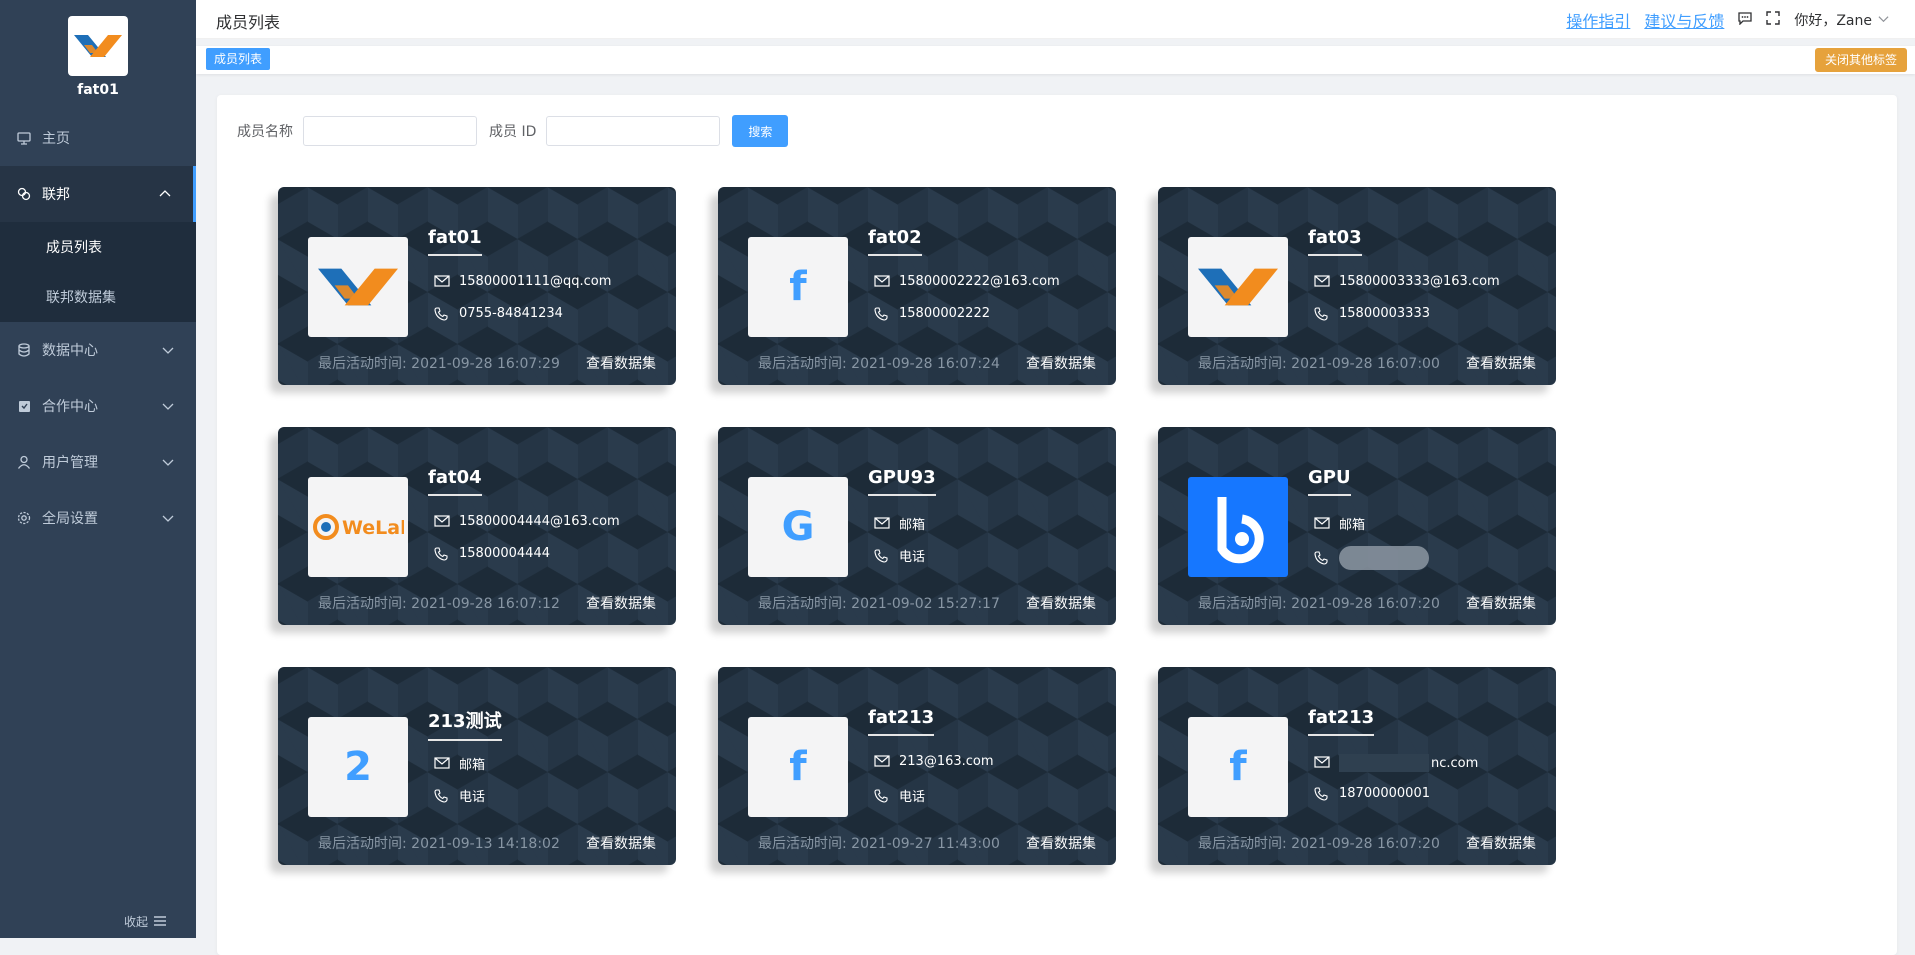  I want to click on member-name: 213测试, so click(465, 724).